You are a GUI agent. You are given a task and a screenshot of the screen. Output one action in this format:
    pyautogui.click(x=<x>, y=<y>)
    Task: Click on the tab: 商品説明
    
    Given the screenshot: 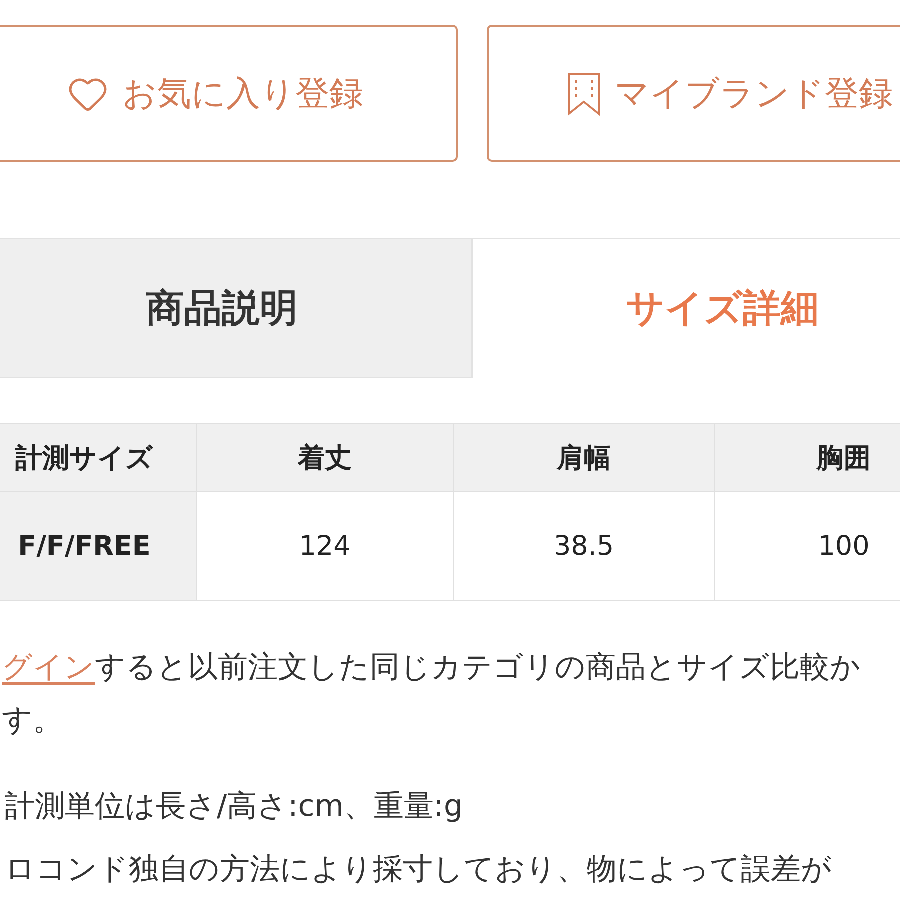 What is the action you would take?
    pyautogui.click(x=236, y=308)
    